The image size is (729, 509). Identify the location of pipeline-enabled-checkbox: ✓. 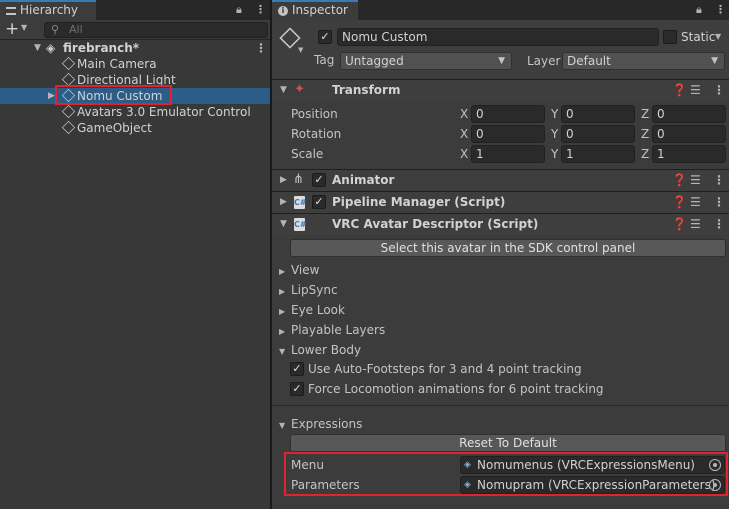
(319, 202).